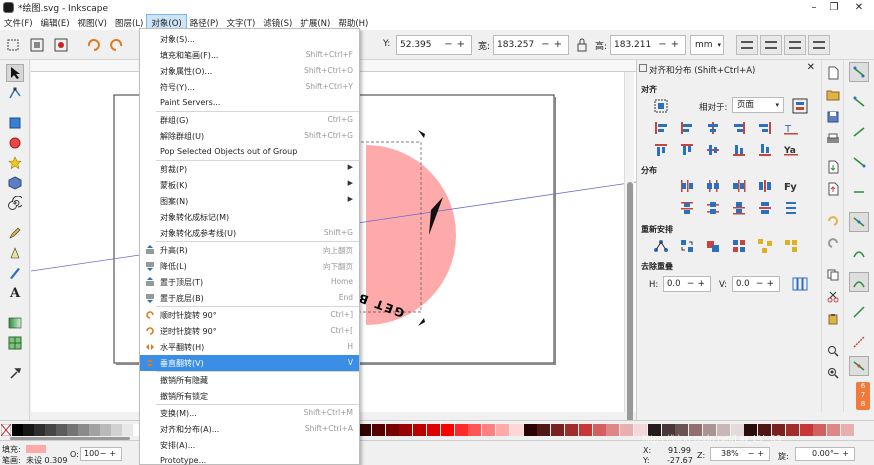 The height and width of the screenshot is (465, 874). Describe the element at coordinates (811, 67) in the screenshot. I see `panel-close-icon: ✕` at that location.